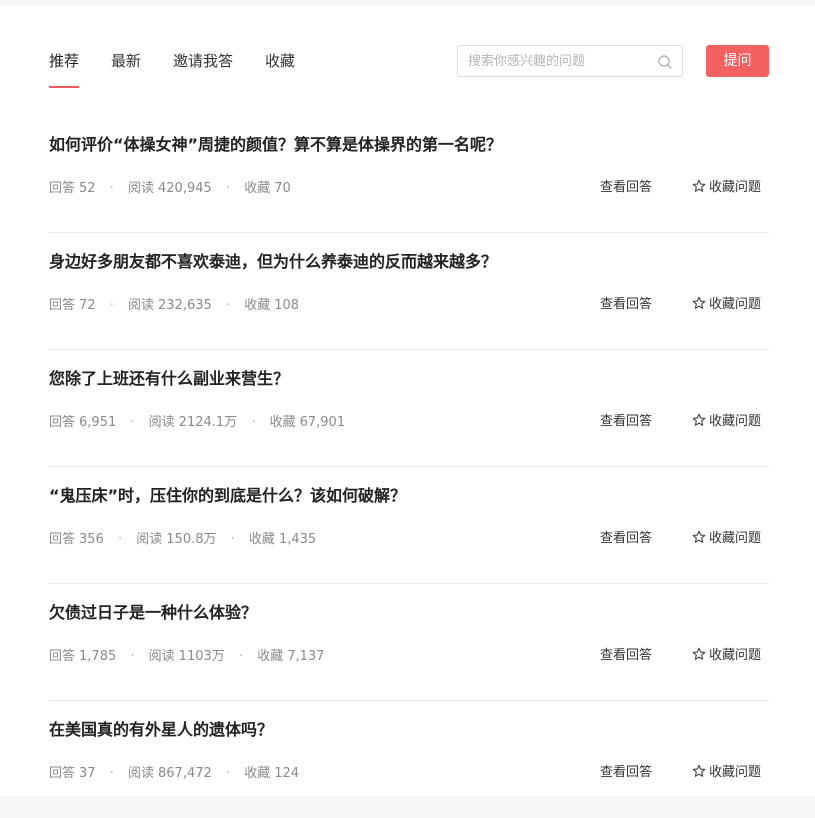  I want to click on favorites-count: 1,435, so click(297, 539).